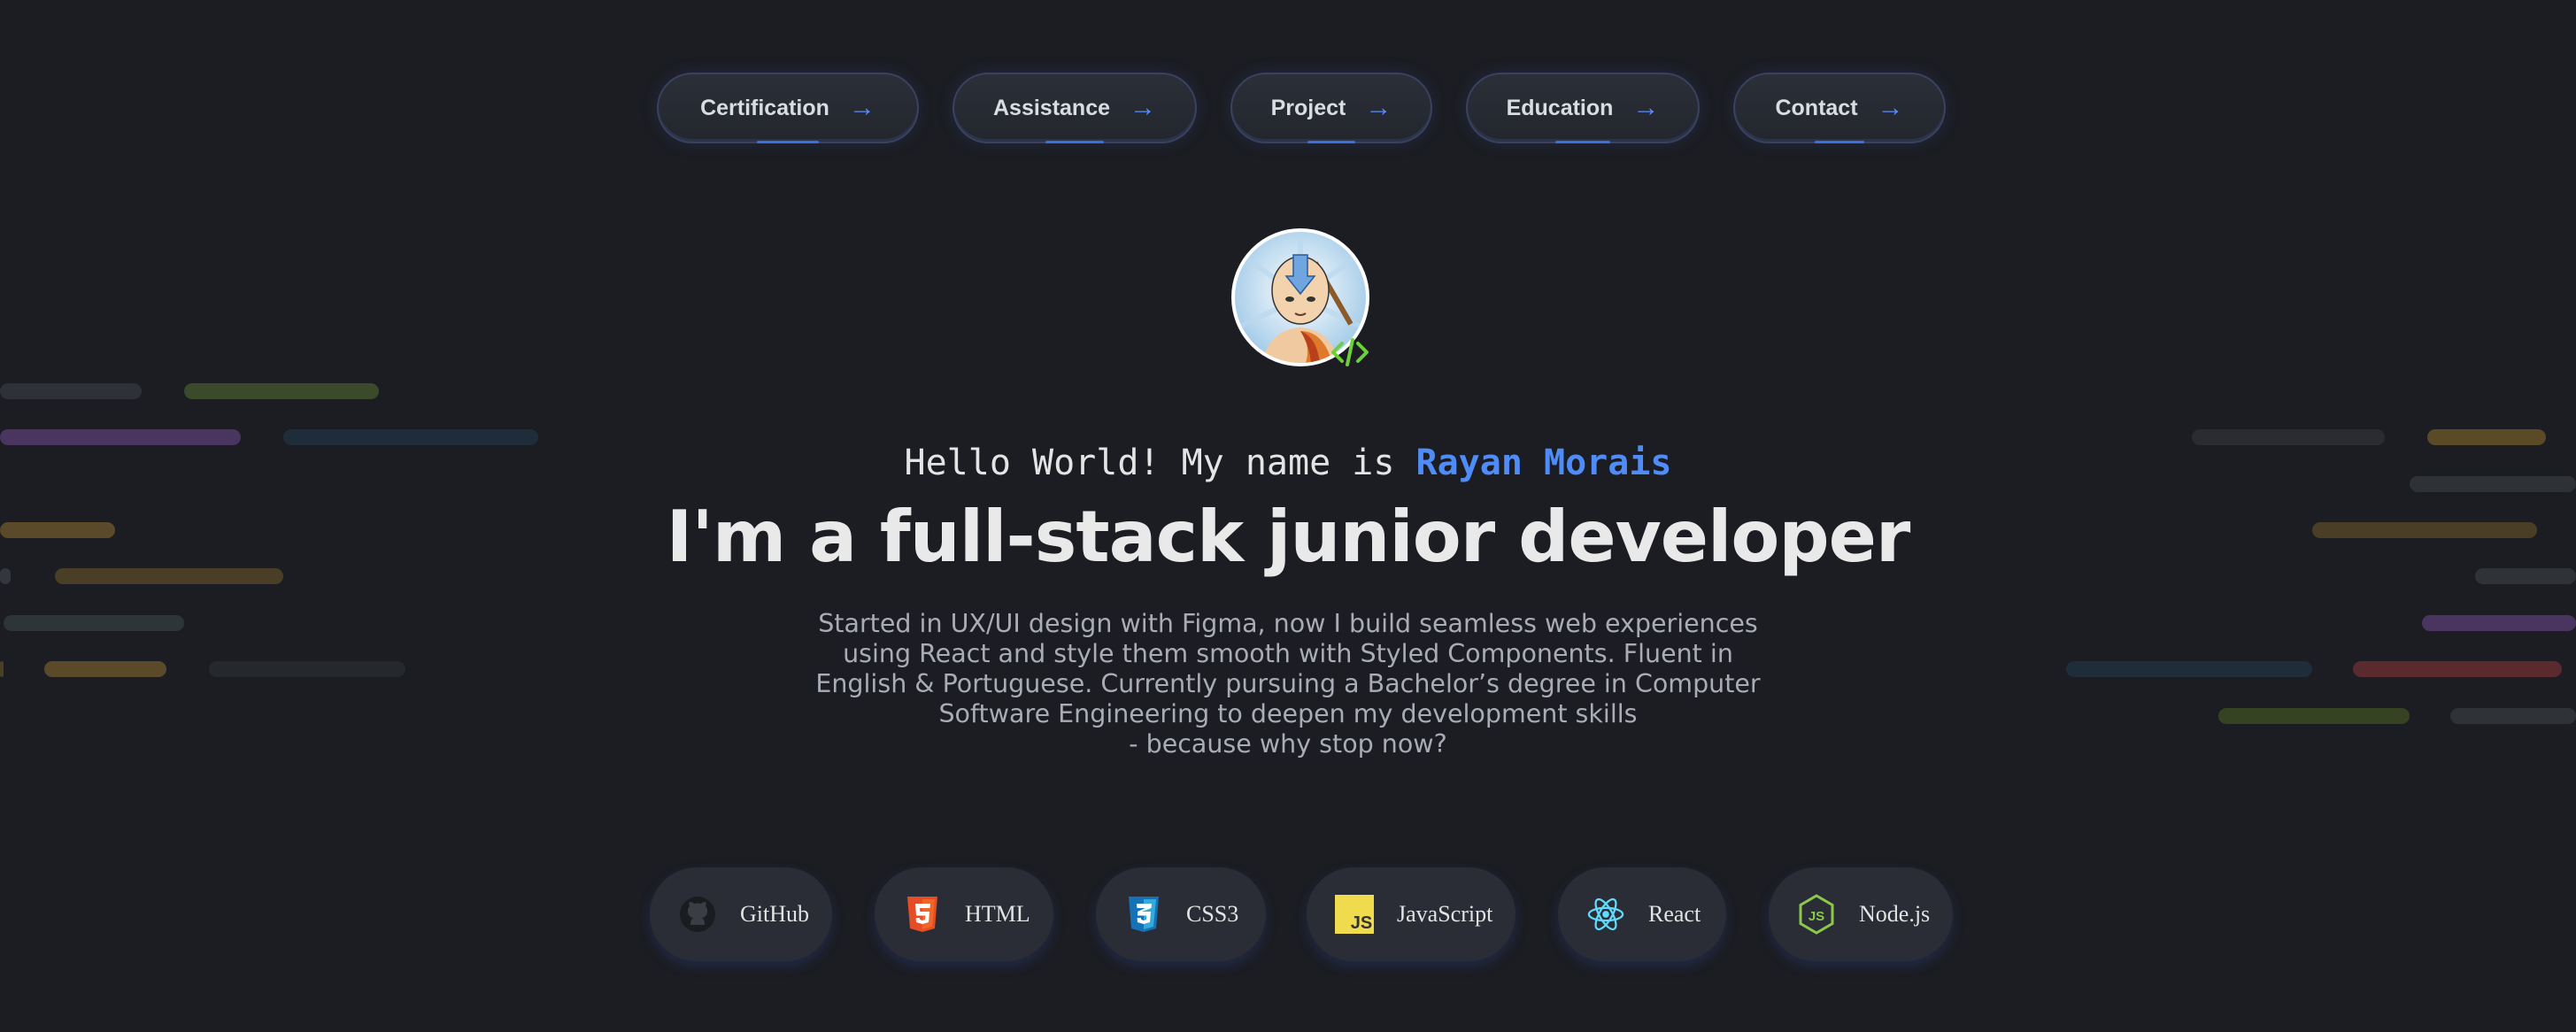 The width and height of the screenshot is (2576, 1032). What do you see at coordinates (1308, 107) in the screenshot?
I see `nav-project-label: Project` at bounding box center [1308, 107].